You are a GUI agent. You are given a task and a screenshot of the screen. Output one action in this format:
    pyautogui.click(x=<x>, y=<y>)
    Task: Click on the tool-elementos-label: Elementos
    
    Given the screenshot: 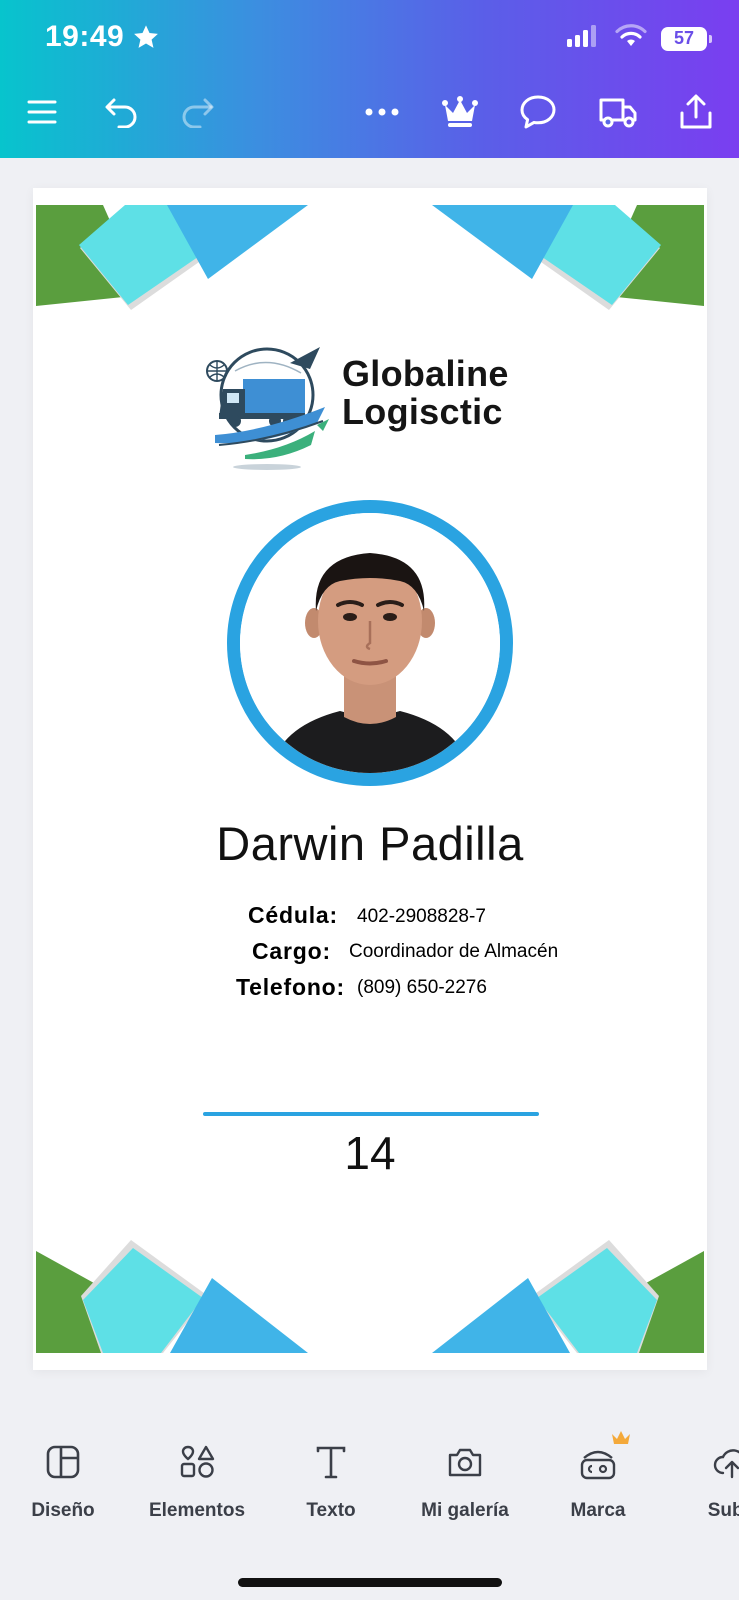 What is the action you would take?
    pyautogui.click(x=197, y=1510)
    